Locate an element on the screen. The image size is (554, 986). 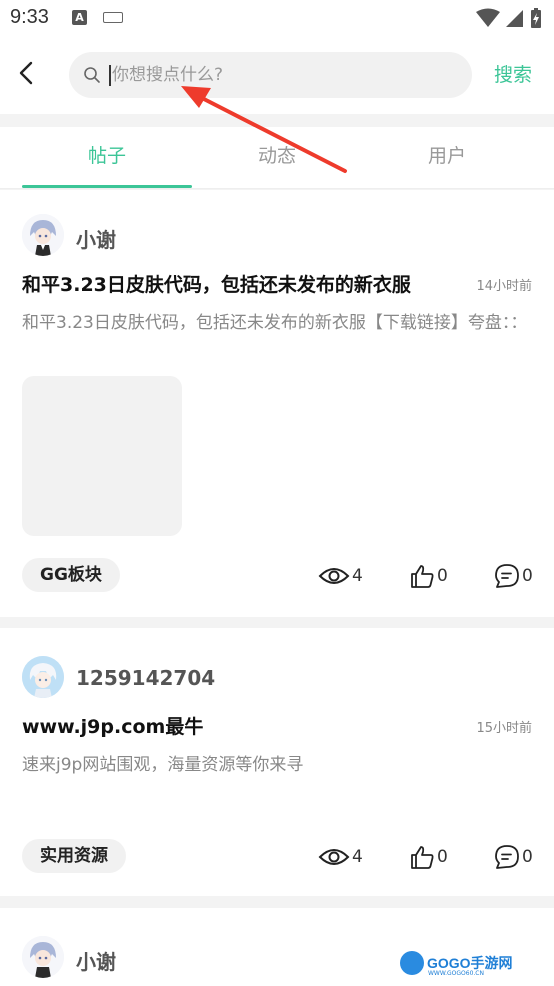
status-time: 9:33 is located at coordinates (29, 17).